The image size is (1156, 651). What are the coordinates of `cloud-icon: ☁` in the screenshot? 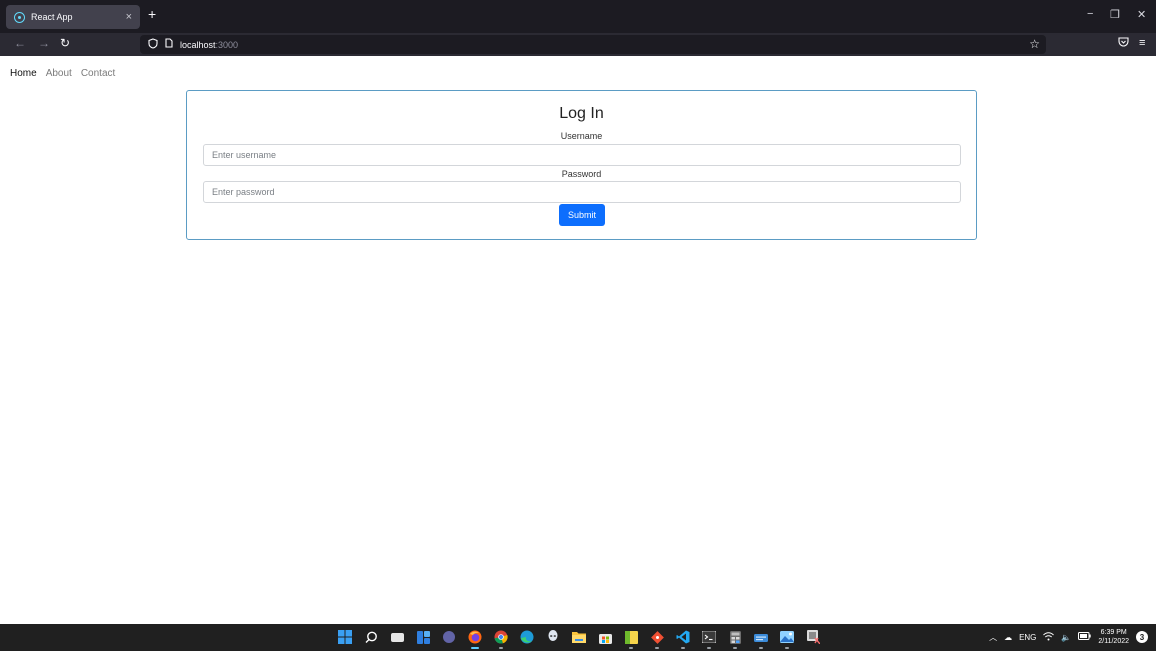 It's located at (1008, 637).